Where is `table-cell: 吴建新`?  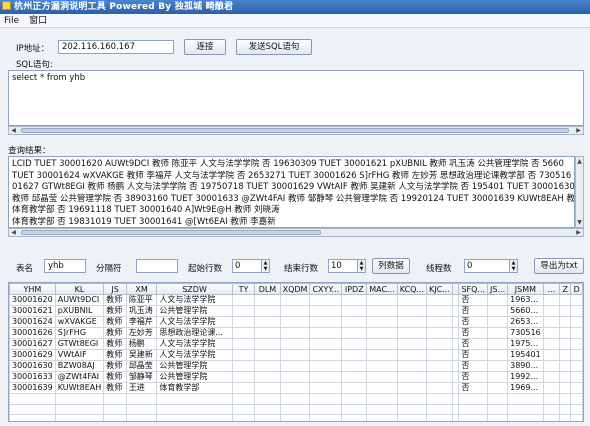
table-cell: 吴建新 is located at coordinates (141, 355).